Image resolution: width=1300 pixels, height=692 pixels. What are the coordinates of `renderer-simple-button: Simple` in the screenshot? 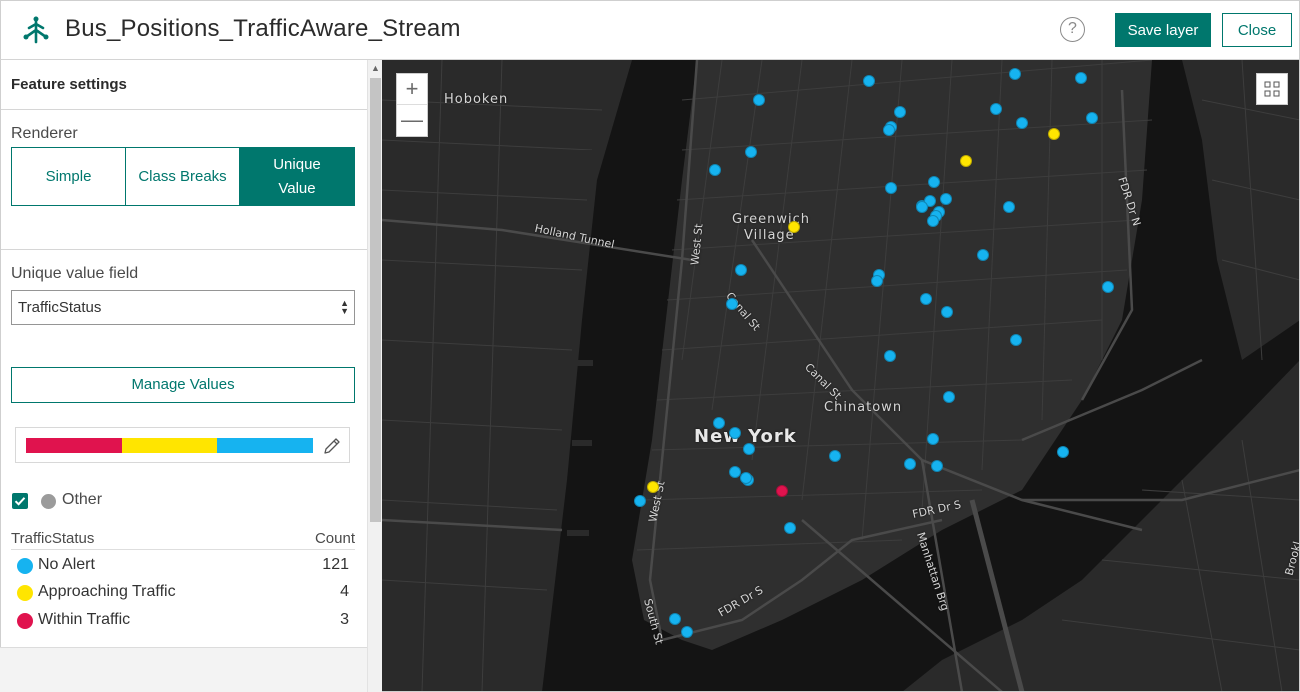 It's located at (68, 176).